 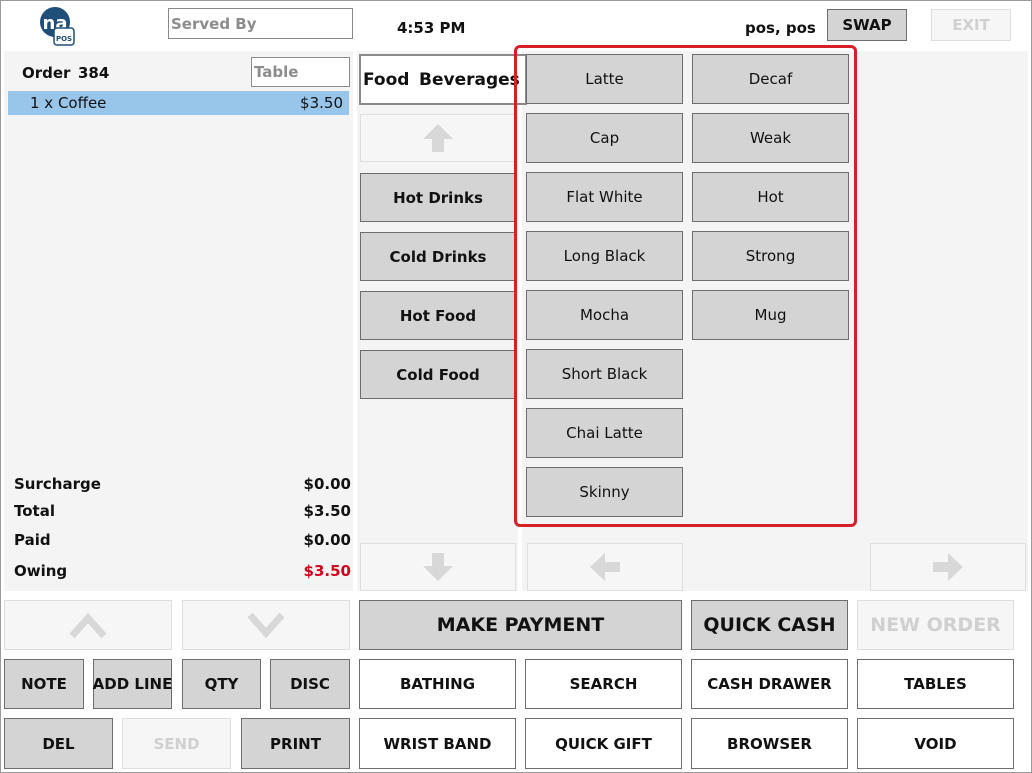 I want to click on swap-button: SWAP, so click(x=867, y=25).